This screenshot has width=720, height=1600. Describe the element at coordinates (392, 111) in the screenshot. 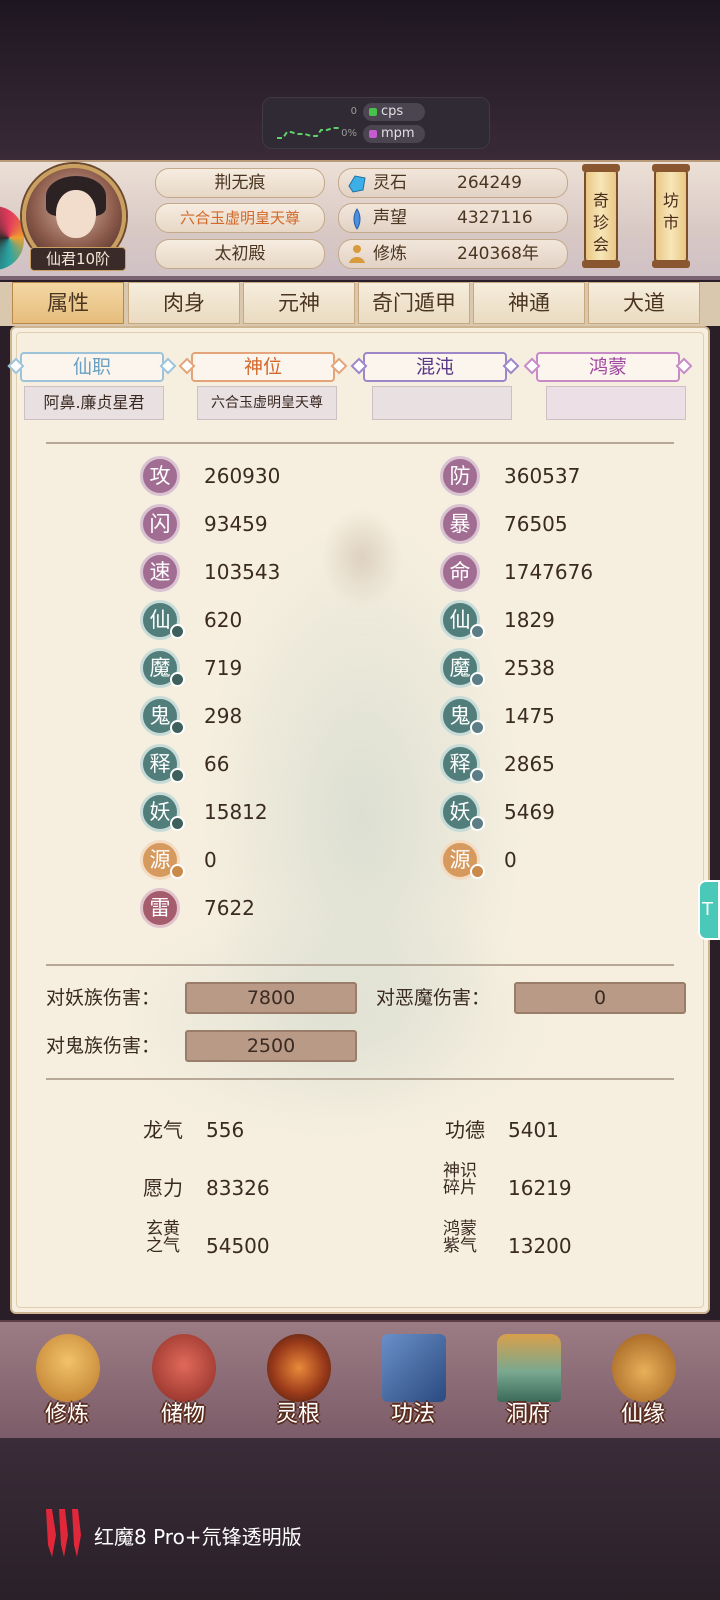

I see `cps-label: cps` at that location.